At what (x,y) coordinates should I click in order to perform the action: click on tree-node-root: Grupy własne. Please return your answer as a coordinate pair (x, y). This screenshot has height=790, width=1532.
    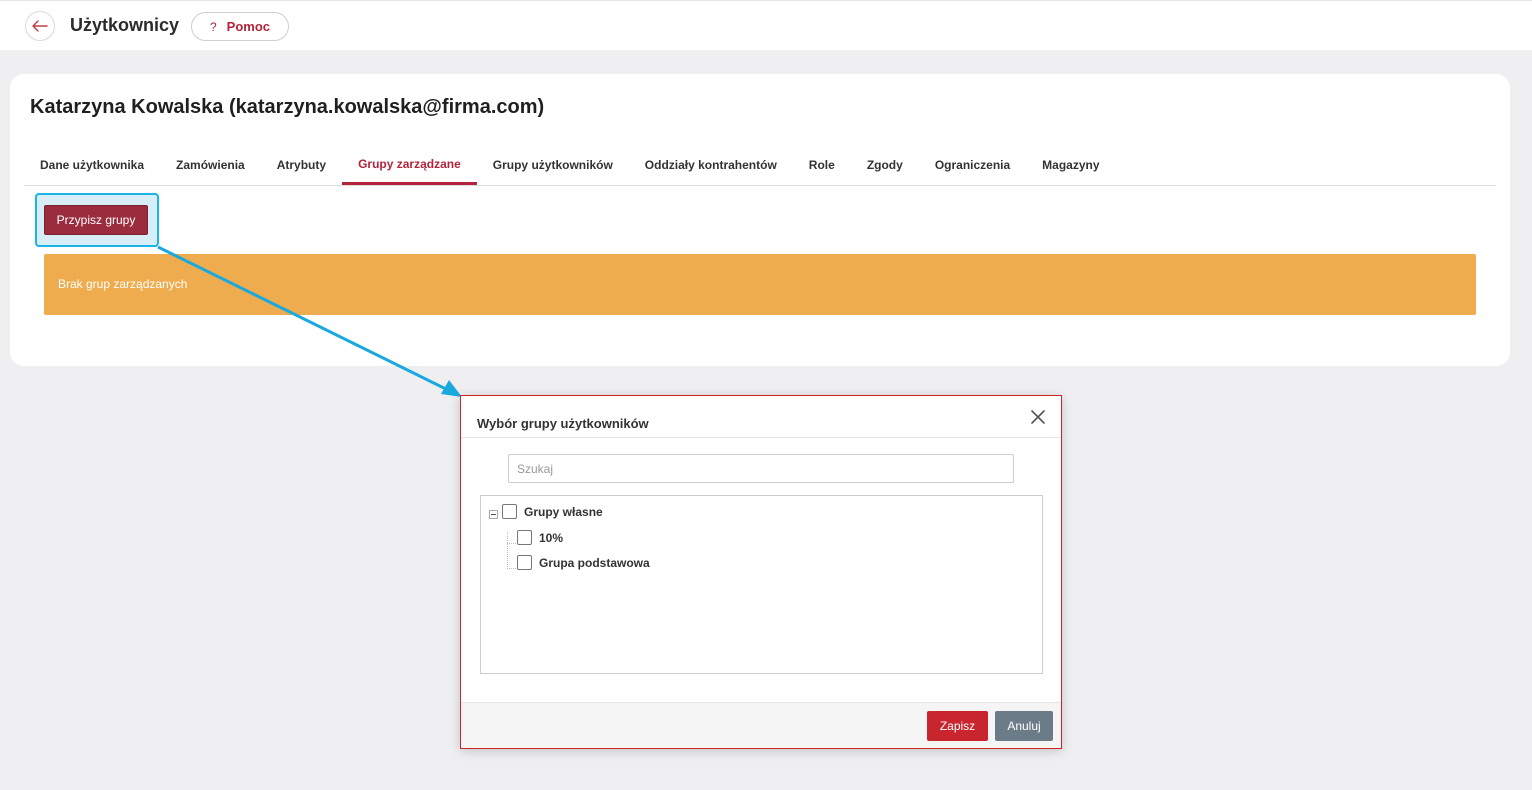
    Looking at the image, I should click on (552, 511).